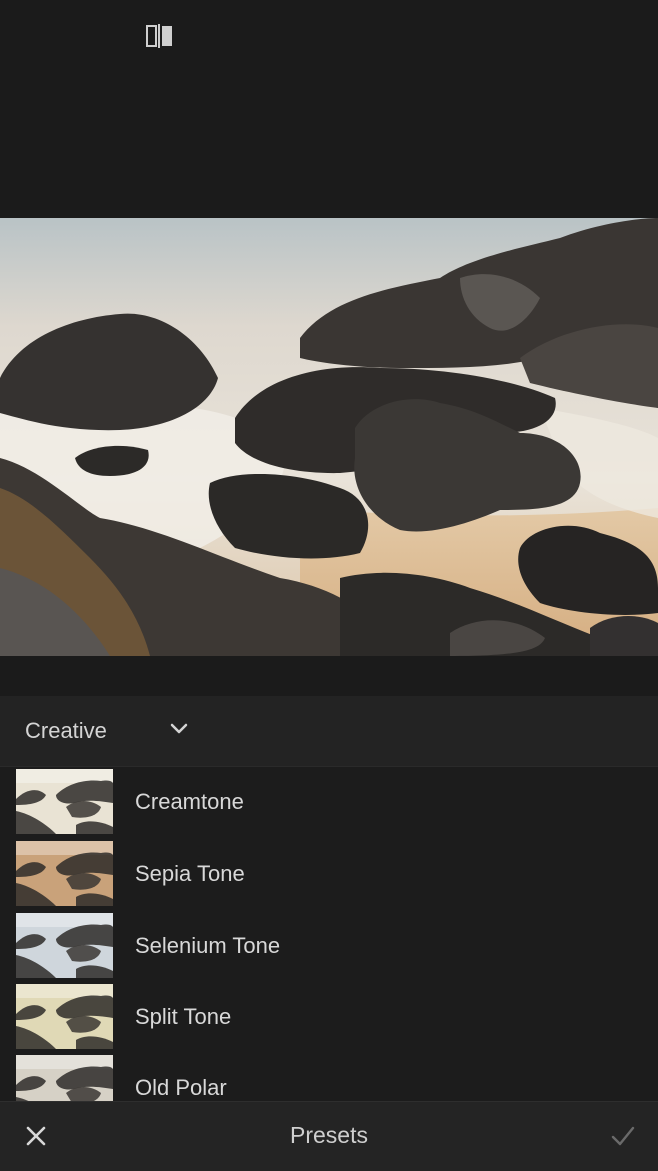 Image resolution: width=658 pixels, height=1171 pixels. I want to click on category-label: Creative, so click(66, 731).